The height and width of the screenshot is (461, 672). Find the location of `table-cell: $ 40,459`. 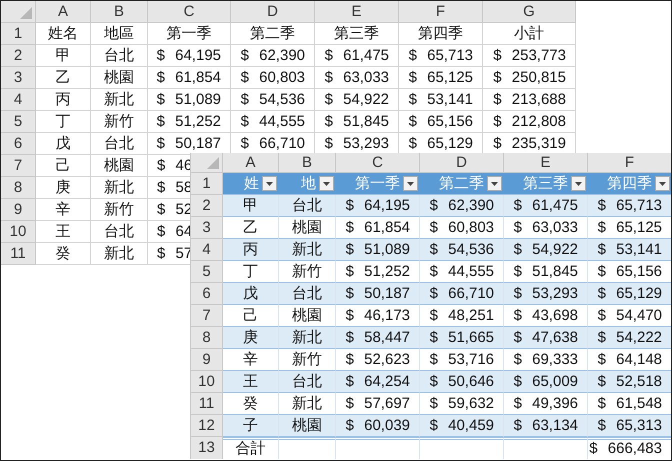

table-cell: $ 40,459 is located at coordinates (462, 426).